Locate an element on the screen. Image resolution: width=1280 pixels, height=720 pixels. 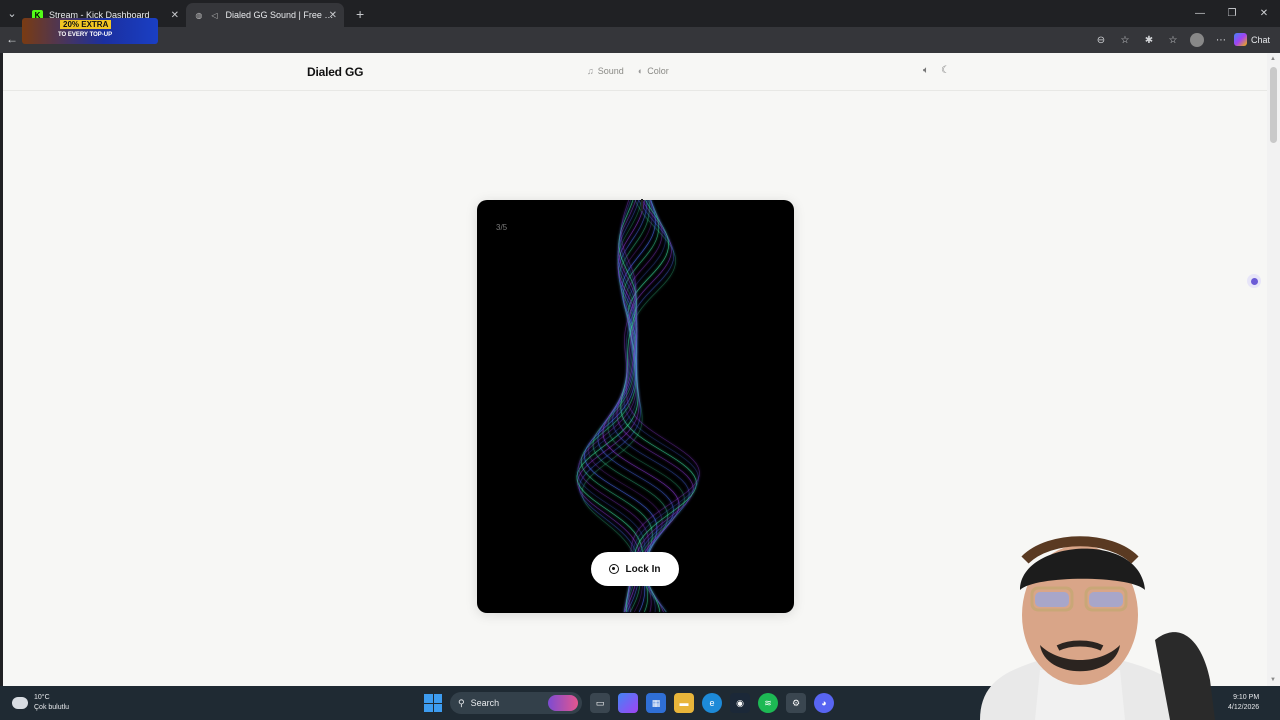
nav-sound: ♫ Sound is located at coordinates (605, 71).